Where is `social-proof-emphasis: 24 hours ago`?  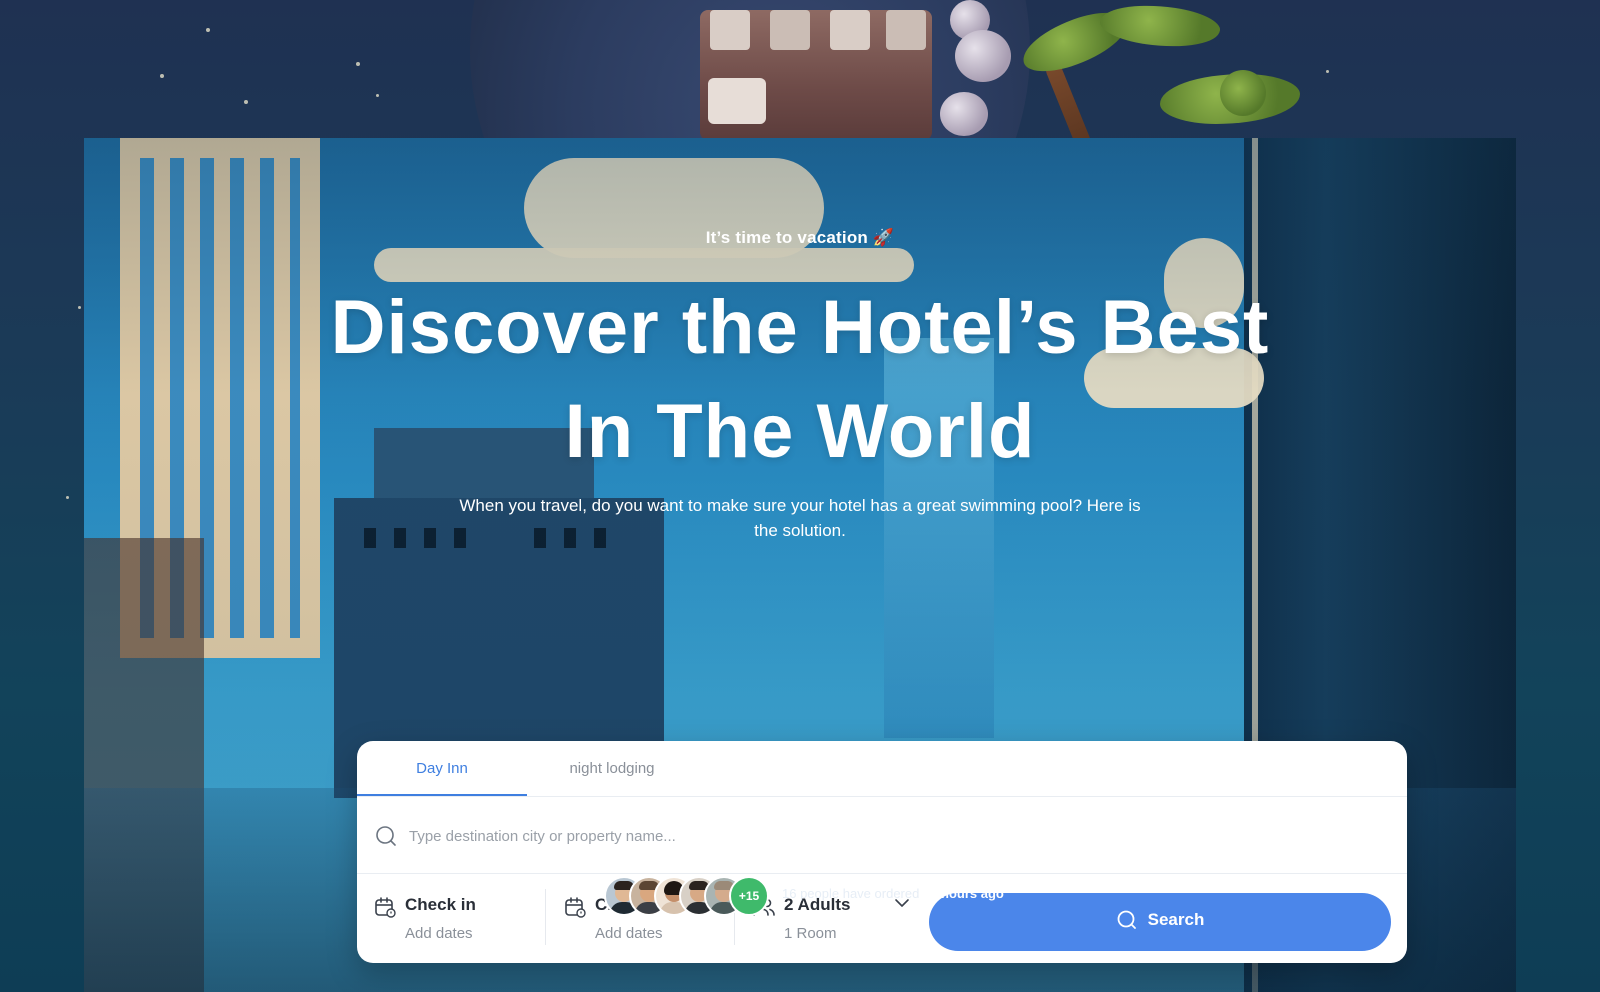
social-proof-emphasis: 24 hours ago is located at coordinates (963, 893).